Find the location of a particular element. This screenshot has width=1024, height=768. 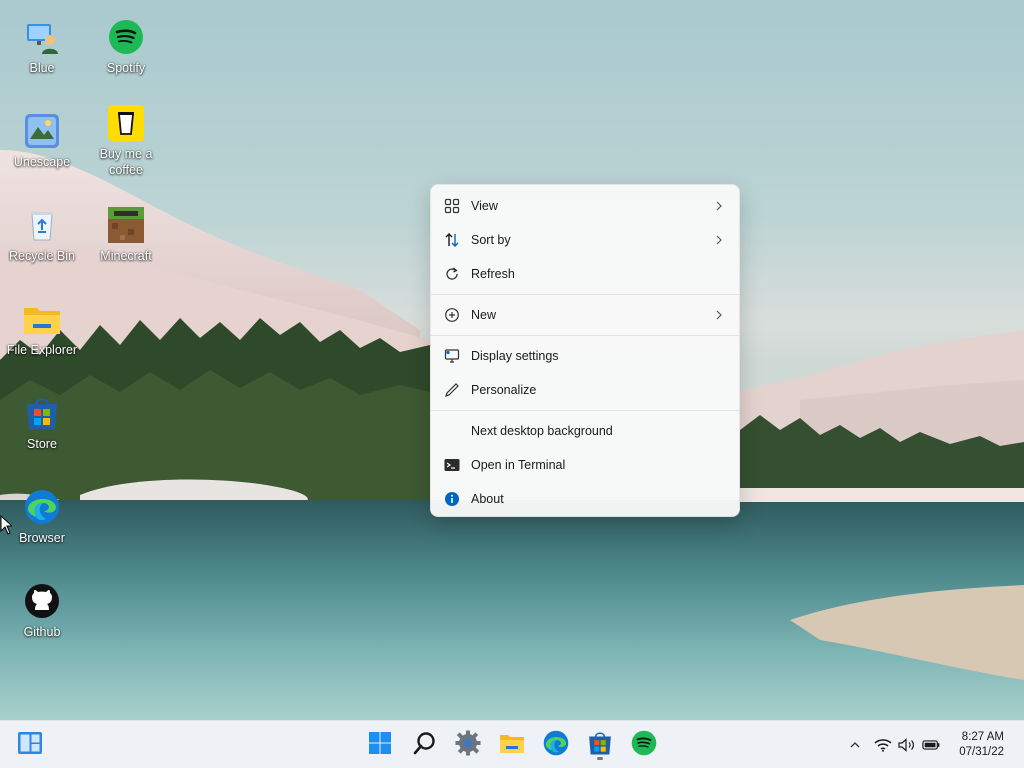

desktop-icon-store: Store is located at coordinates (42, 423).